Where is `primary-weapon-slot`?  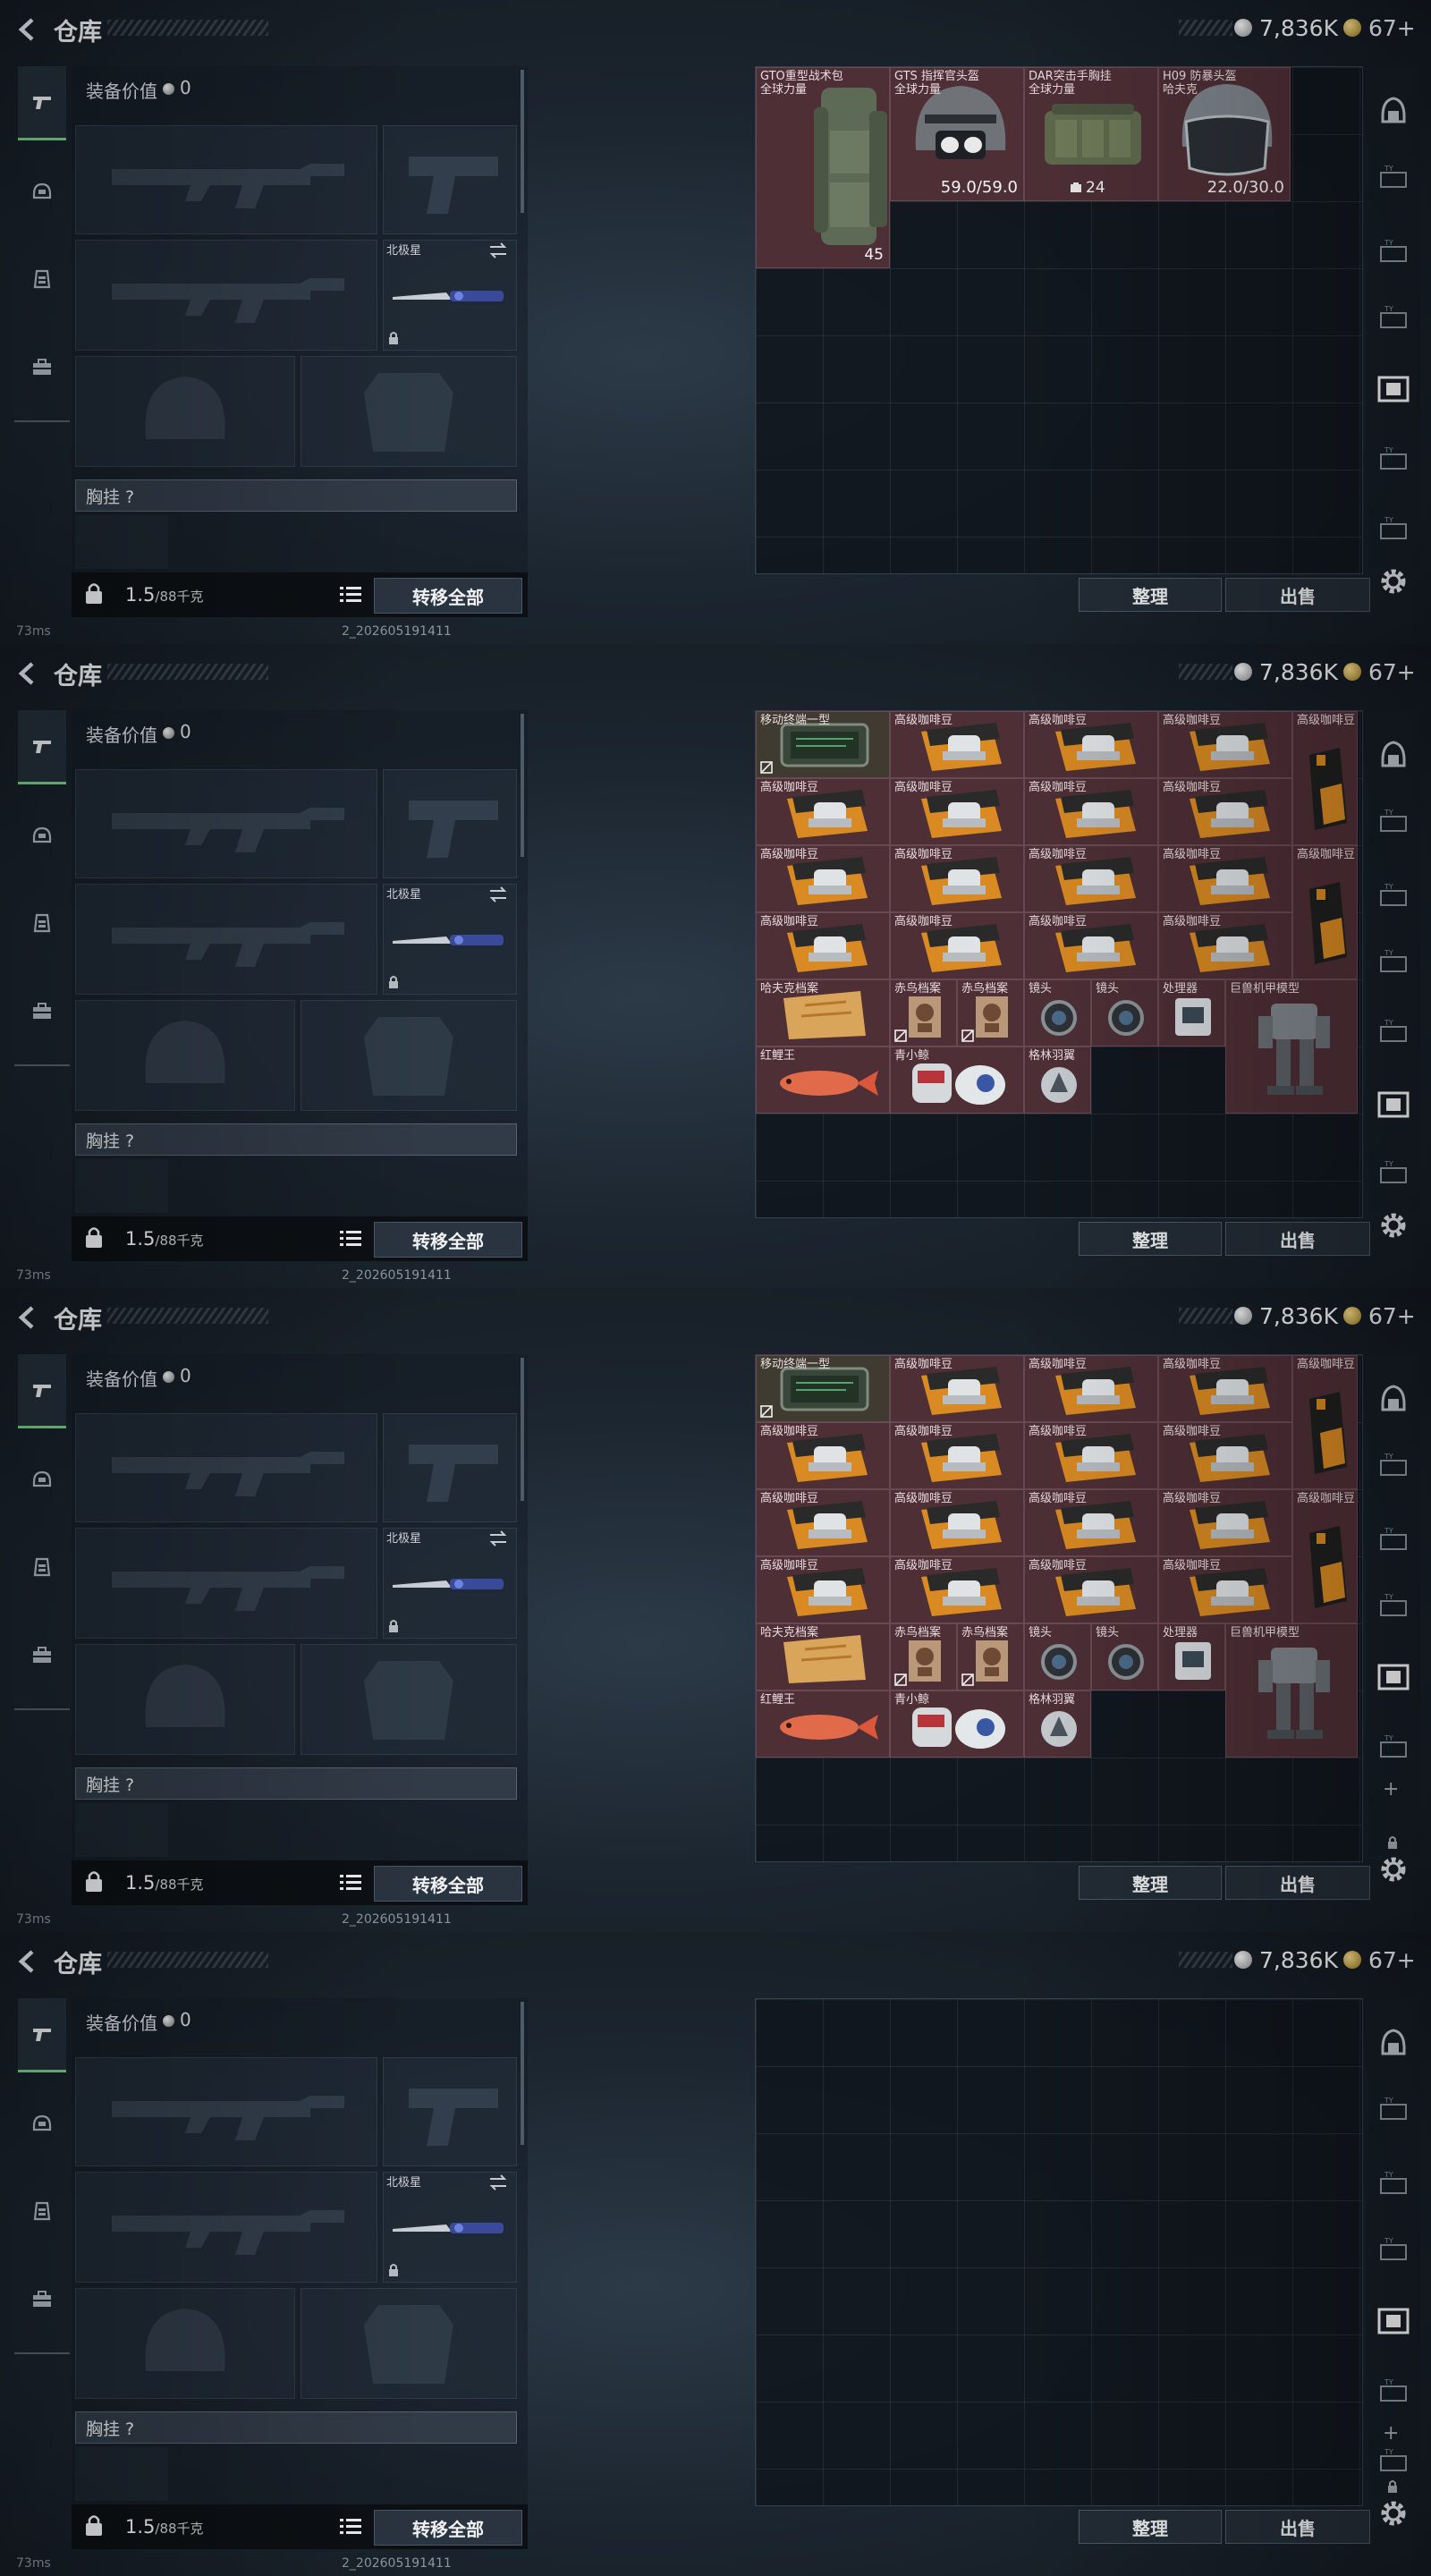 primary-weapon-slot is located at coordinates (226, 2111).